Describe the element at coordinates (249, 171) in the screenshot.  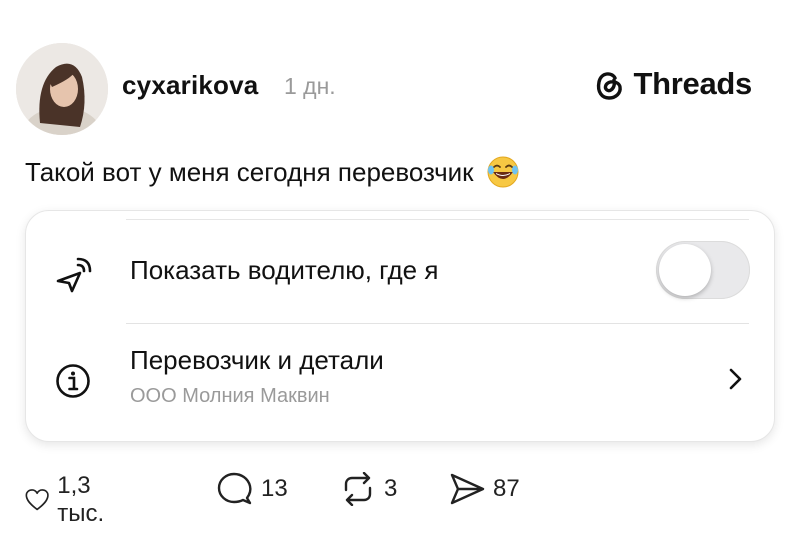
I see `post-body: Такой вот у меня сегодня перевозчик` at that location.